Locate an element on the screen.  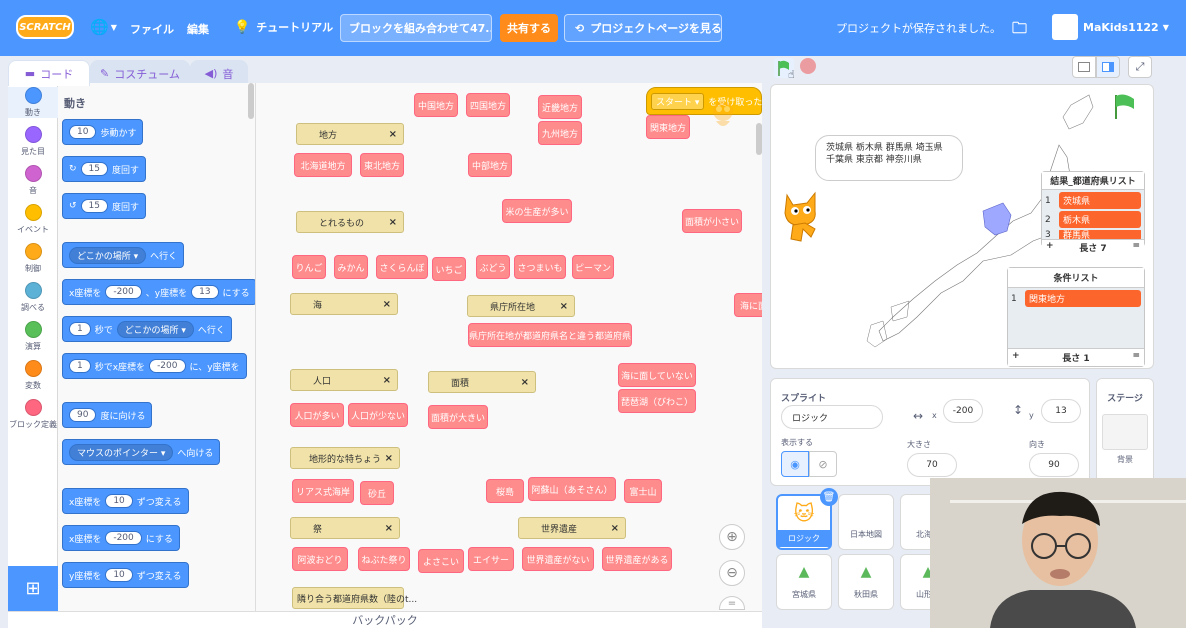
point-direction-block: 90 度に向ける is located at coordinates (107, 415).